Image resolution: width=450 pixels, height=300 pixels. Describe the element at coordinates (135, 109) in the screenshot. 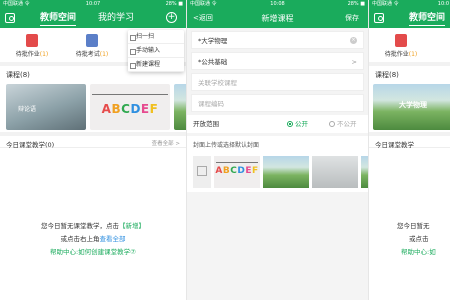

I see `cover-letter: D` at that location.